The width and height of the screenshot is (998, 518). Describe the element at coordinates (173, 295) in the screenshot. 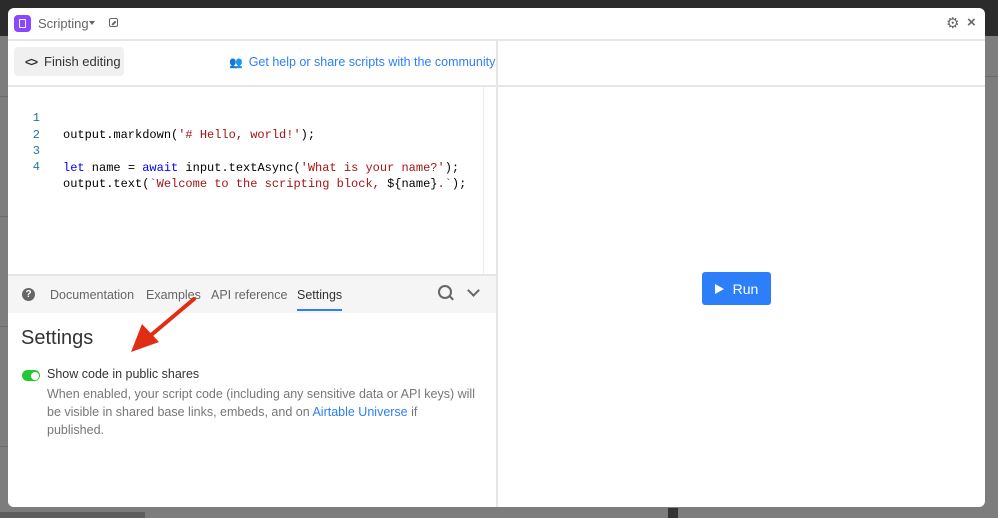

I see `tab-examples: Examples` at that location.